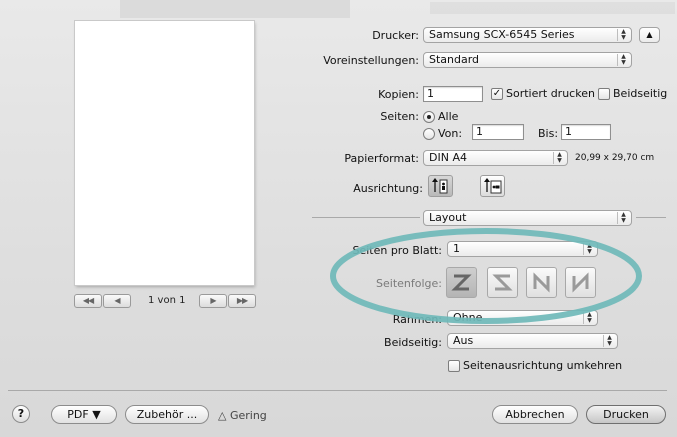 This screenshot has height=437, width=677. I want to click on checkmark-icon: ✓, so click(497, 93).